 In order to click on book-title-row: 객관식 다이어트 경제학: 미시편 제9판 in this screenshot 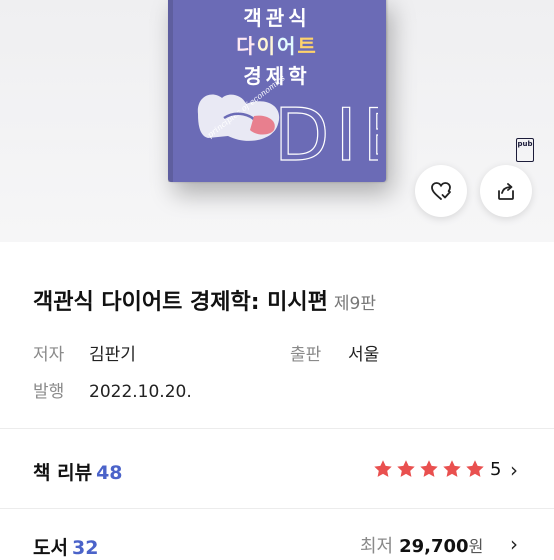, I will do `click(283, 300)`.